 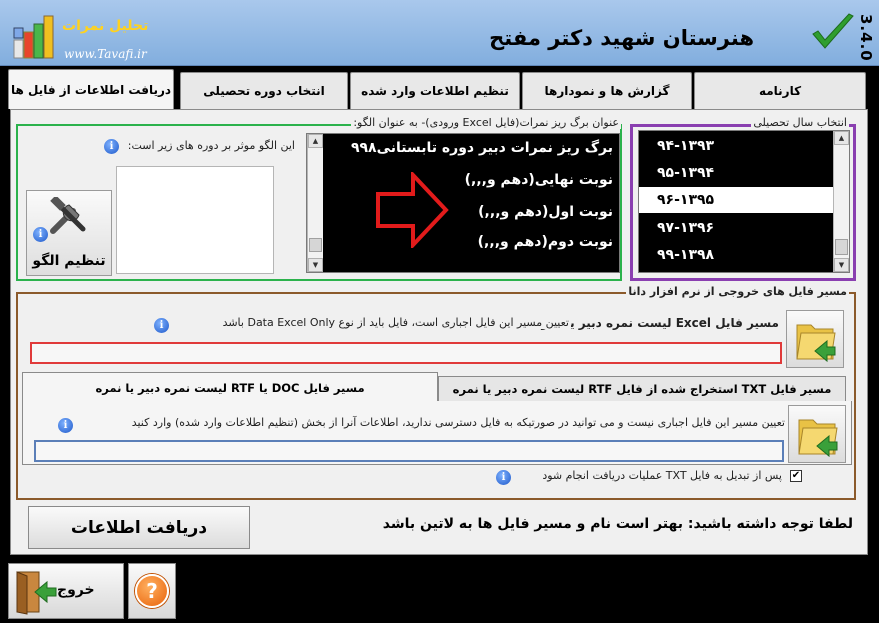 What do you see at coordinates (737, 291) in the screenshot?
I see `output-group-label: مسیر فایل های خروجی از نرم افزار دانا` at bounding box center [737, 291].